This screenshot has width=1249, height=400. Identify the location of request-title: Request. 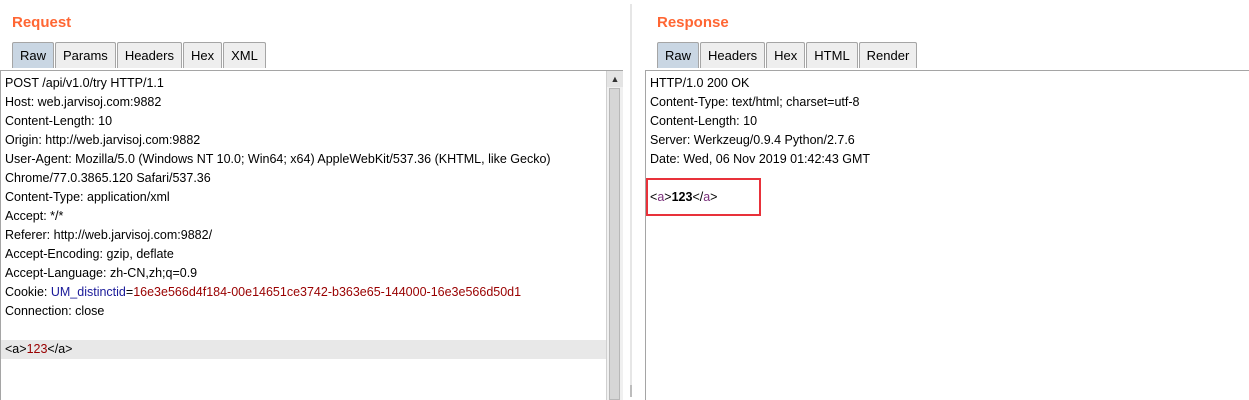
(42, 22).